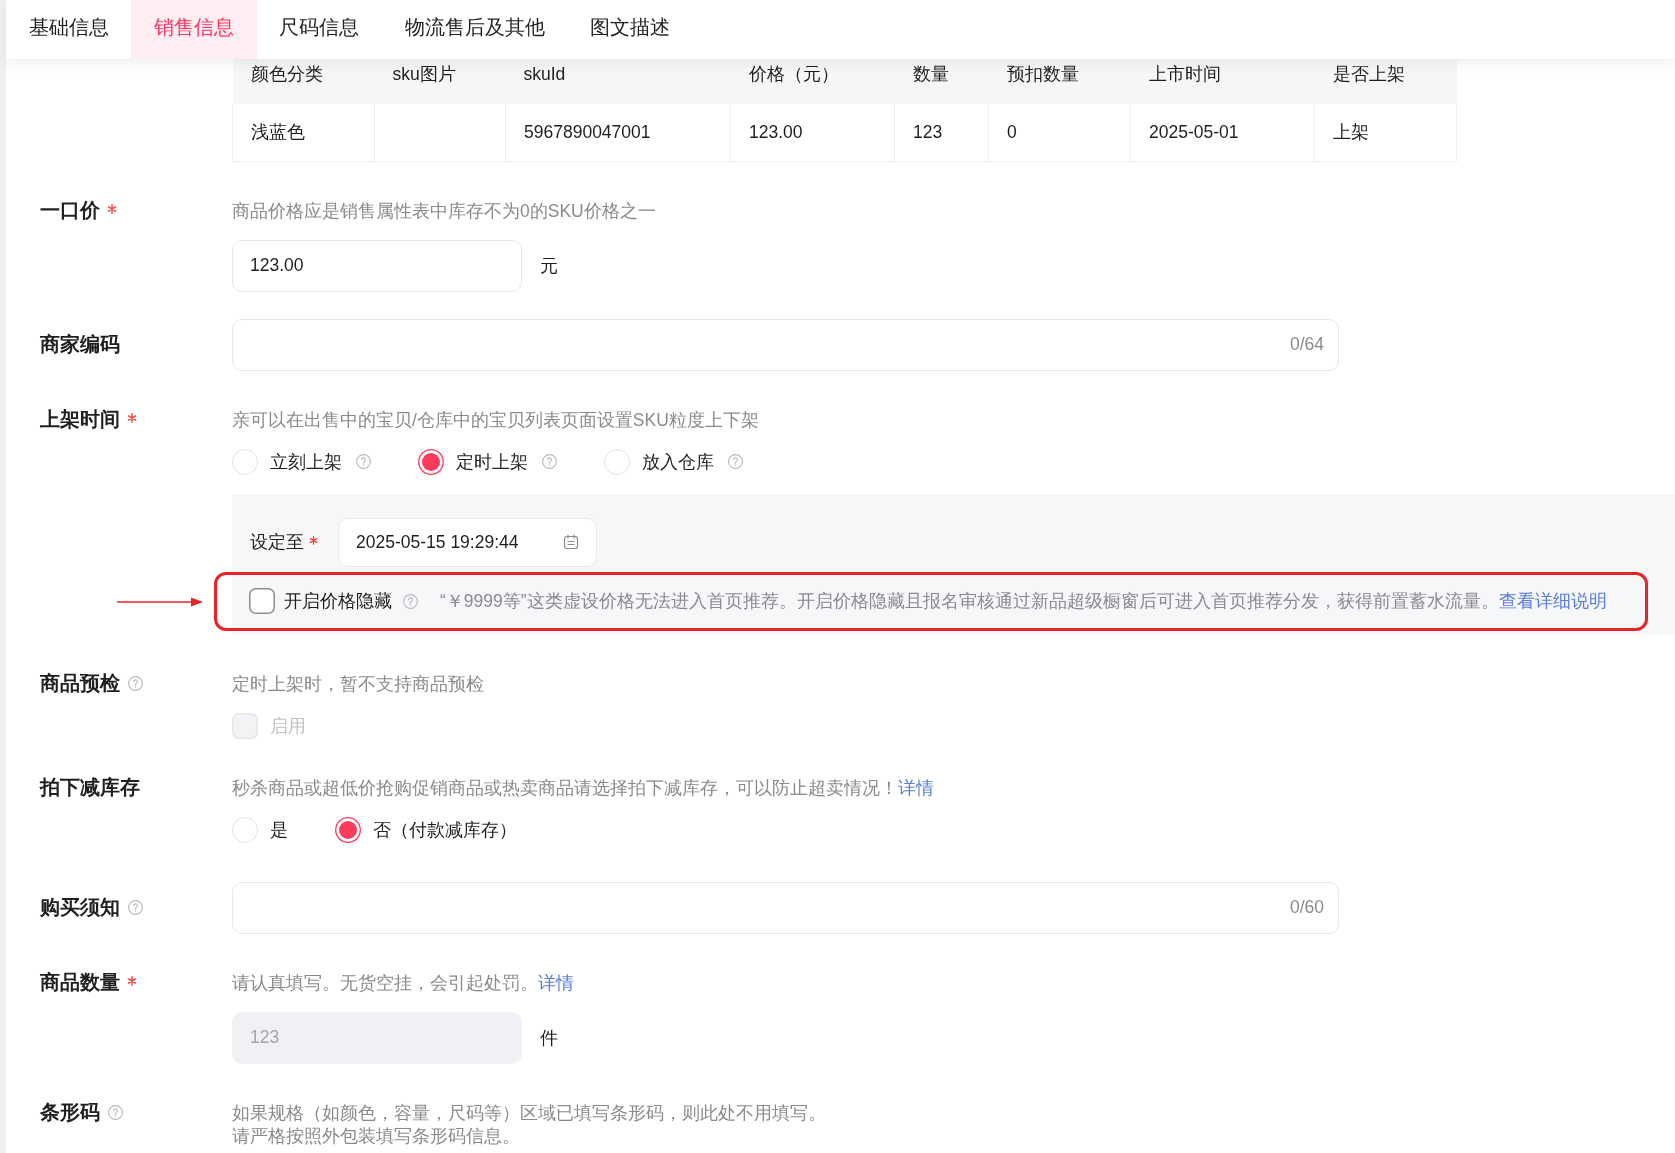  I want to click on hint-text: 请严格按照外包装填写条形码信息。, so click(376, 1136).